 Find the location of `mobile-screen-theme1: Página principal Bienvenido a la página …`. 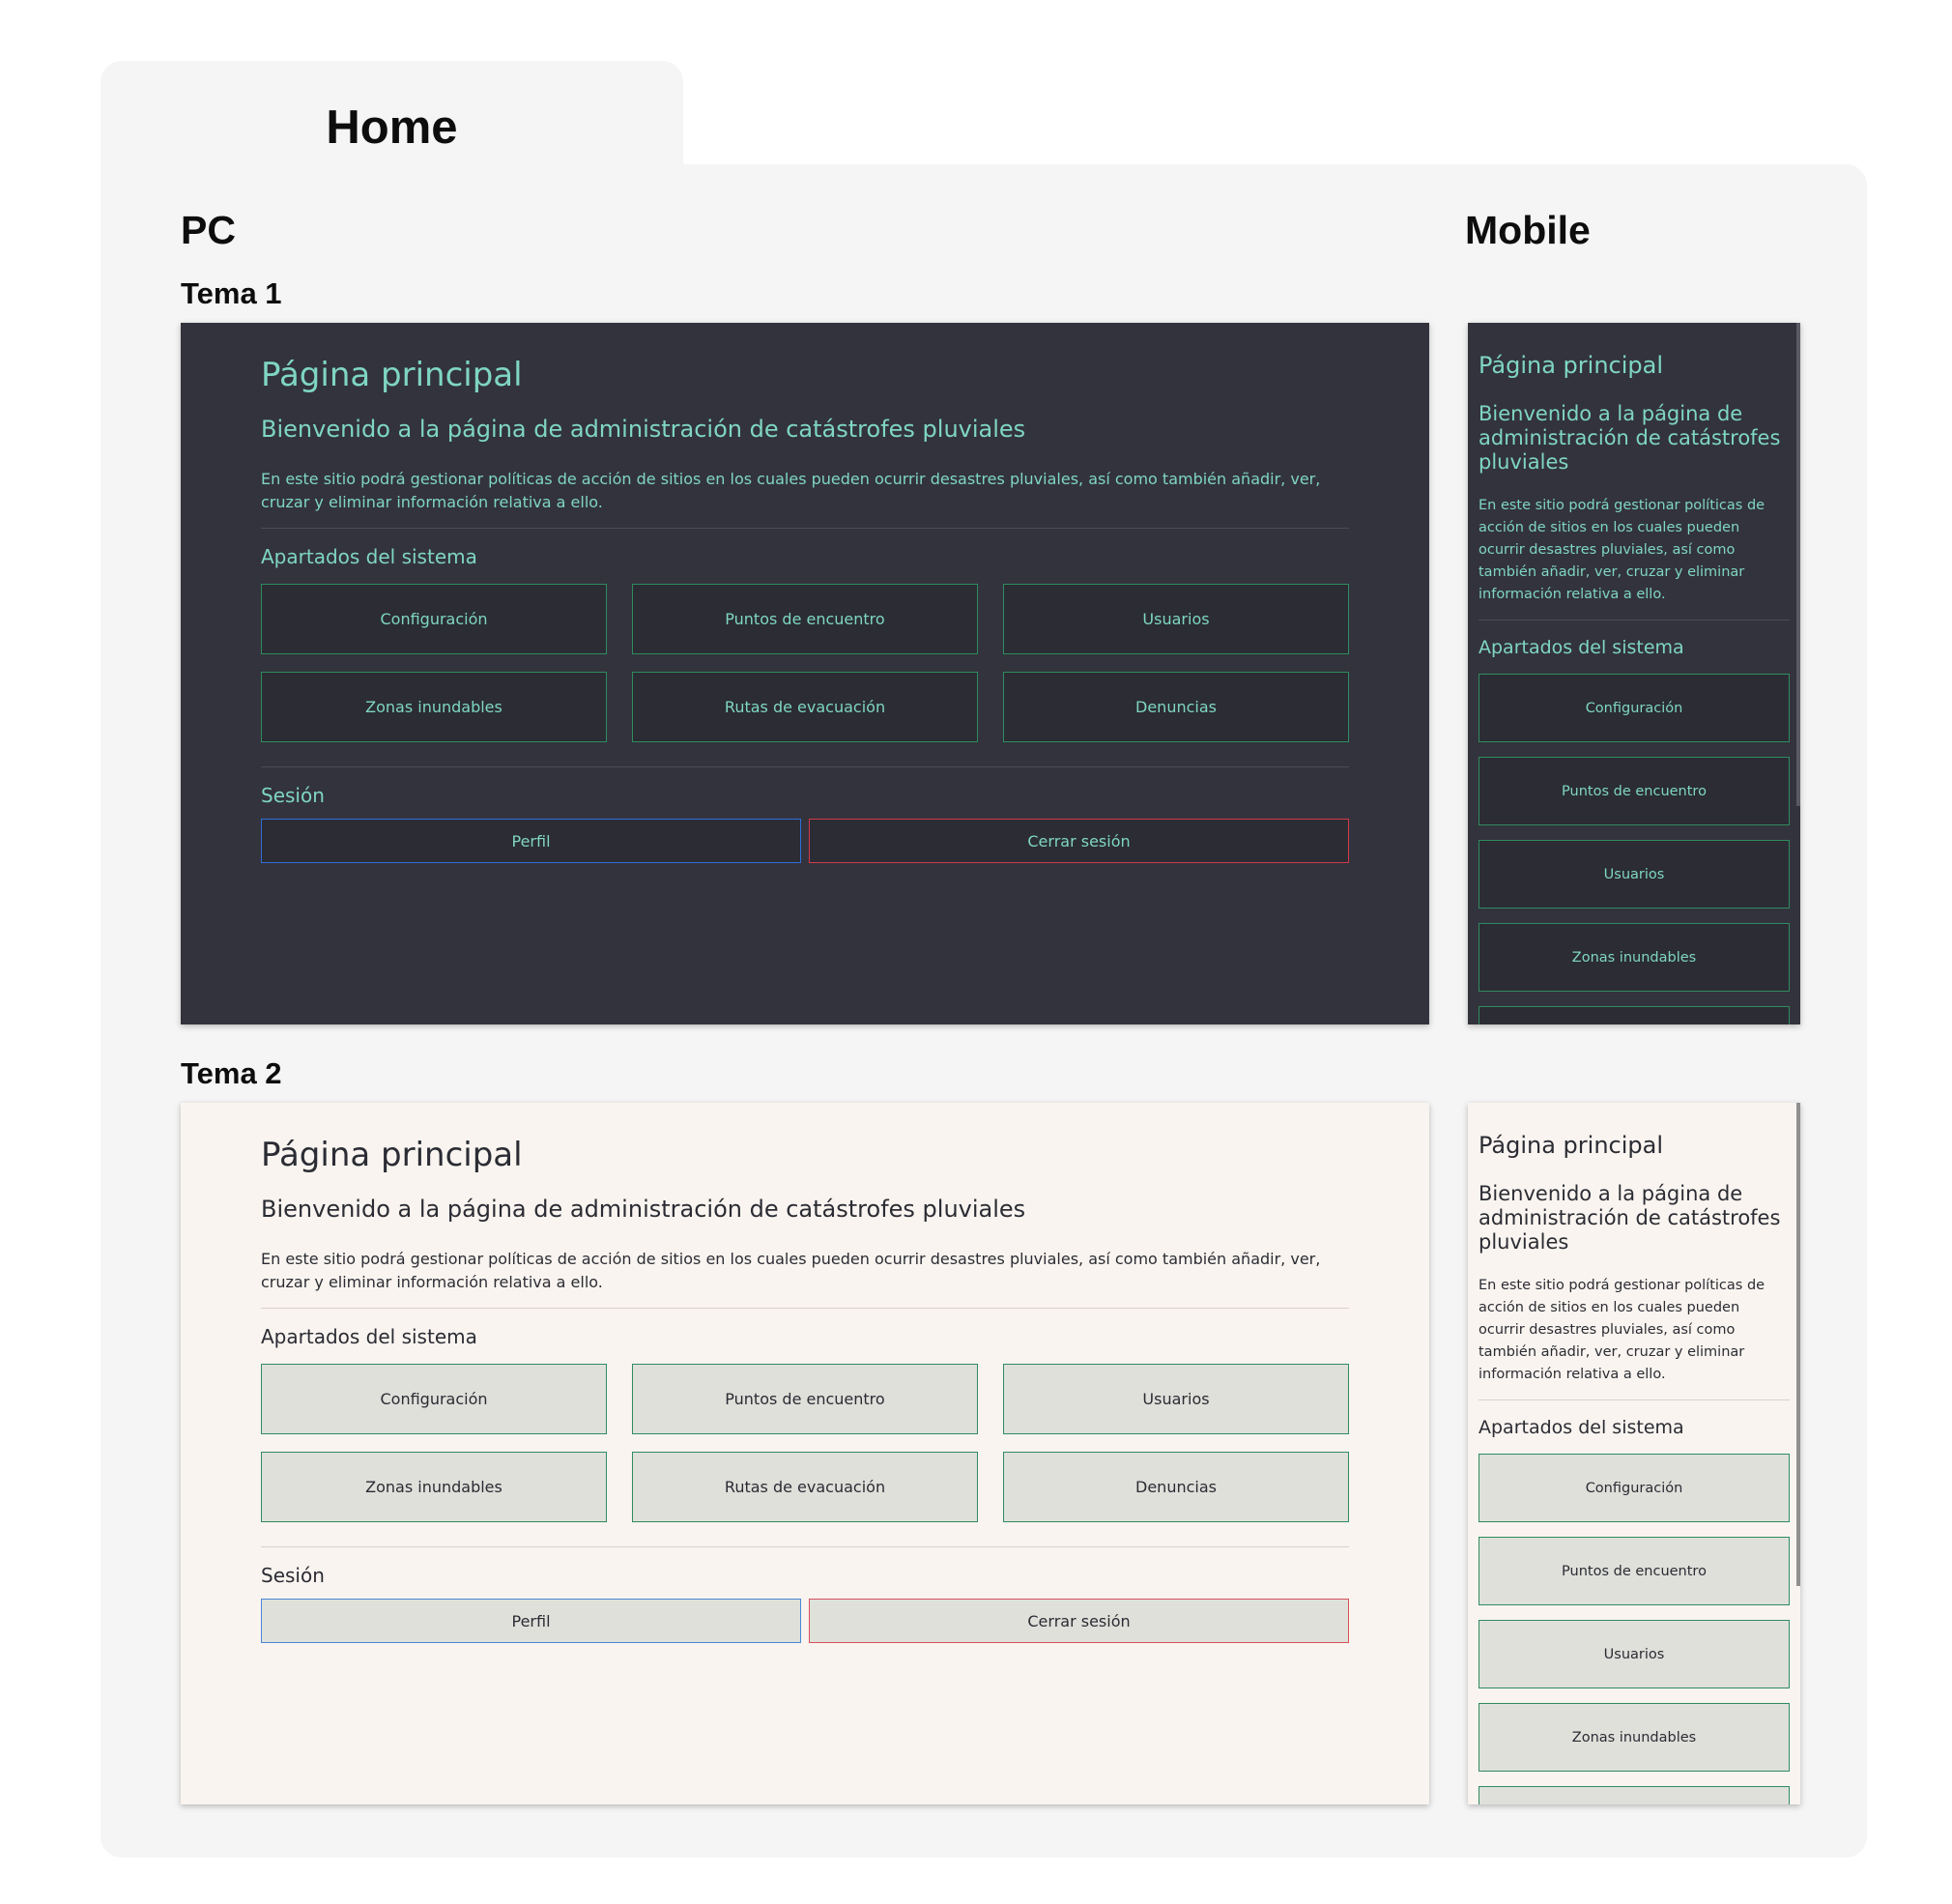

mobile-screen-theme1: Página principal Bienvenido a la página … is located at coordinates (1634, 674).